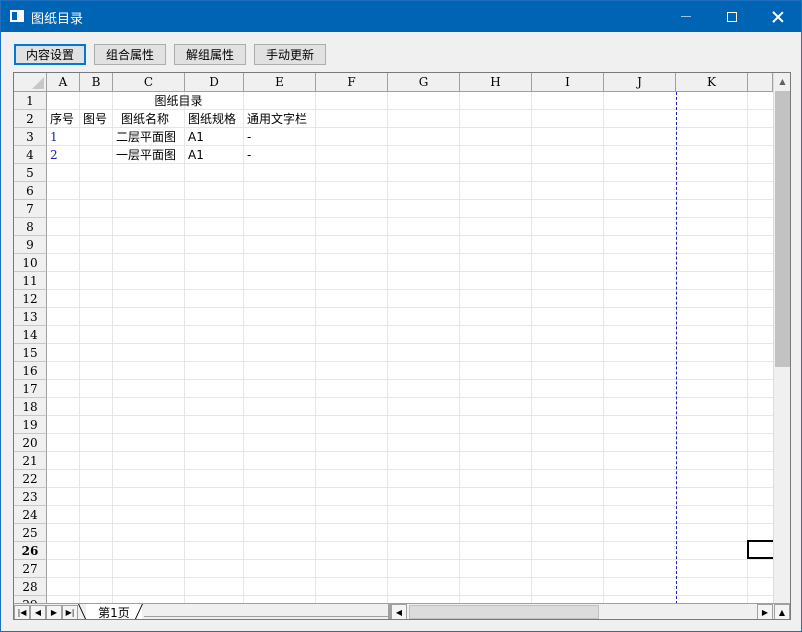 The image size is (802, 632). What do you see at coordinates (30, 569) in the screenshot?
I see `row-header-27: 27` at bounding box center [30, 569].